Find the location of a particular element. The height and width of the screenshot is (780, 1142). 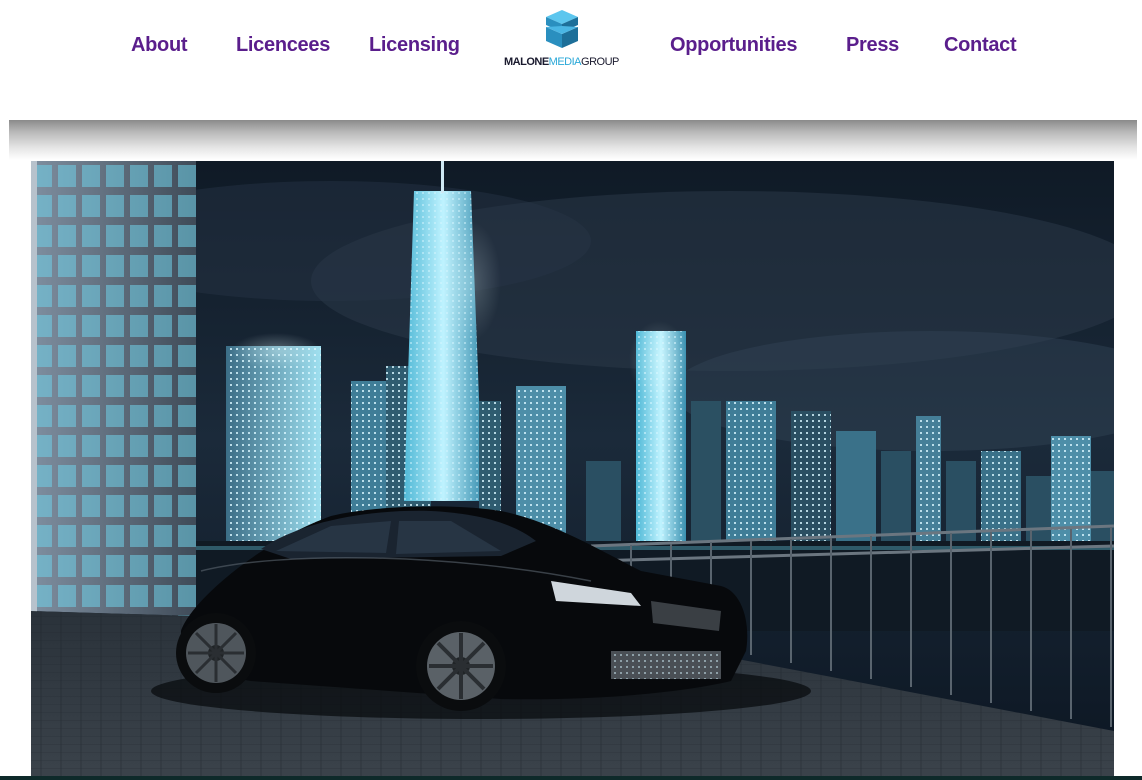

nav-licensing: Licensing is located at coordinates (414, 45).